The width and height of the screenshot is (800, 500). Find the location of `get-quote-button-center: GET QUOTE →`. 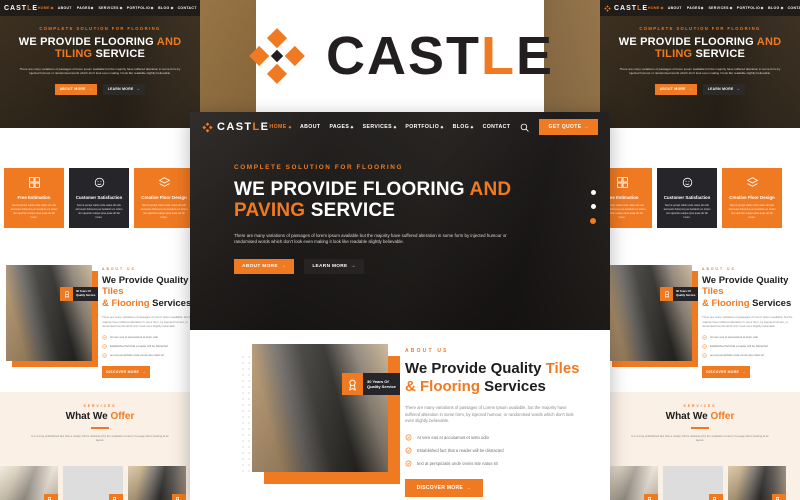

get-quote-button-center: GET QUOTE → is located at coordinates (568, 127).